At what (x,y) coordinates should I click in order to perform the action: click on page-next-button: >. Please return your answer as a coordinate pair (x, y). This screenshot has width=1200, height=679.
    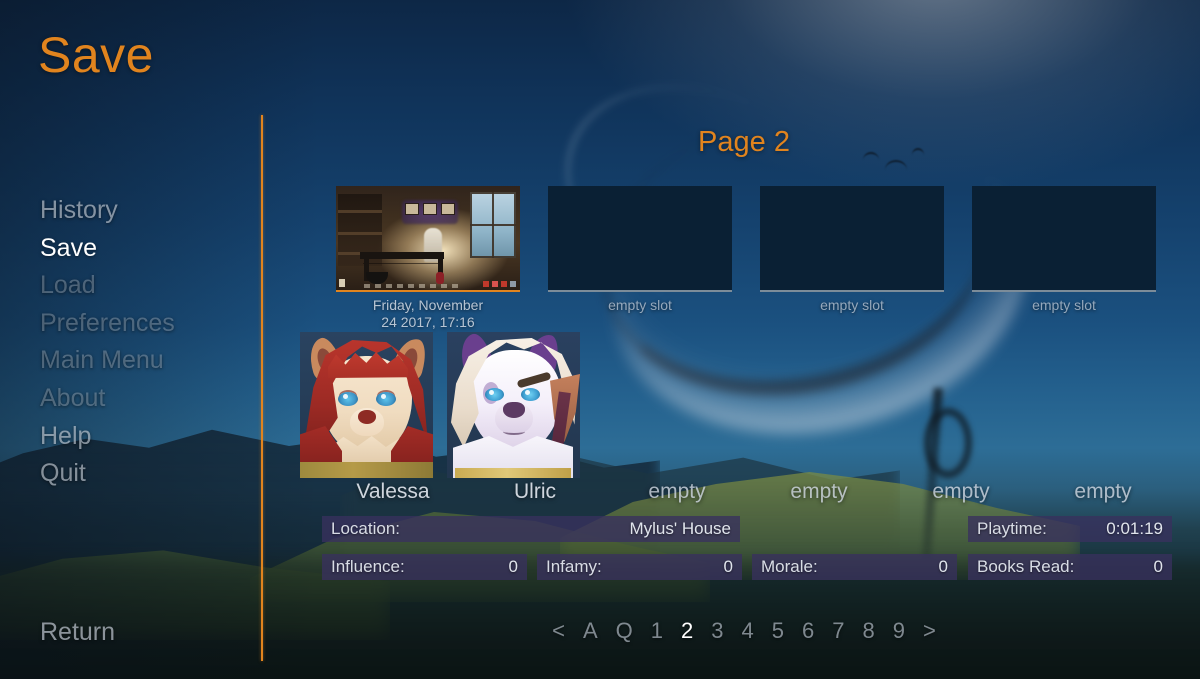
    Looking at the image, I should click on (929, 631).